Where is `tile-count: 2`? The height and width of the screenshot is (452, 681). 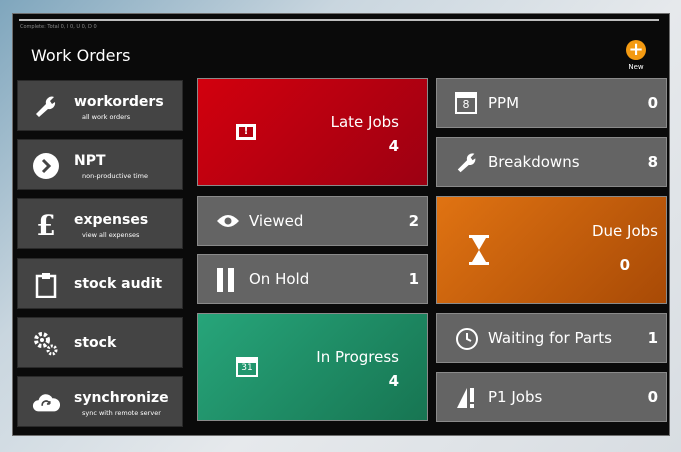 tile-count: 2 is located at coordinates (413, 221).